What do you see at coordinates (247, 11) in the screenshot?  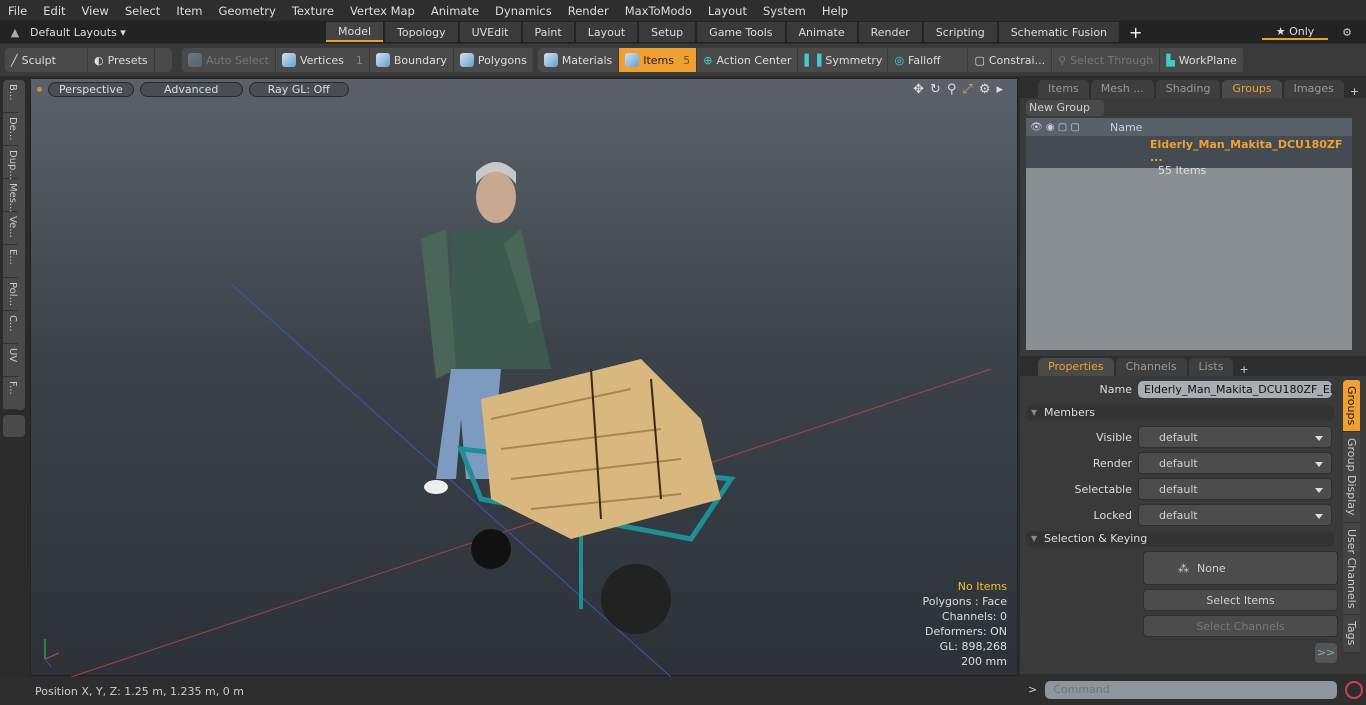 I see `menu-geometry: Geometry` at bounding box center [247, 11].